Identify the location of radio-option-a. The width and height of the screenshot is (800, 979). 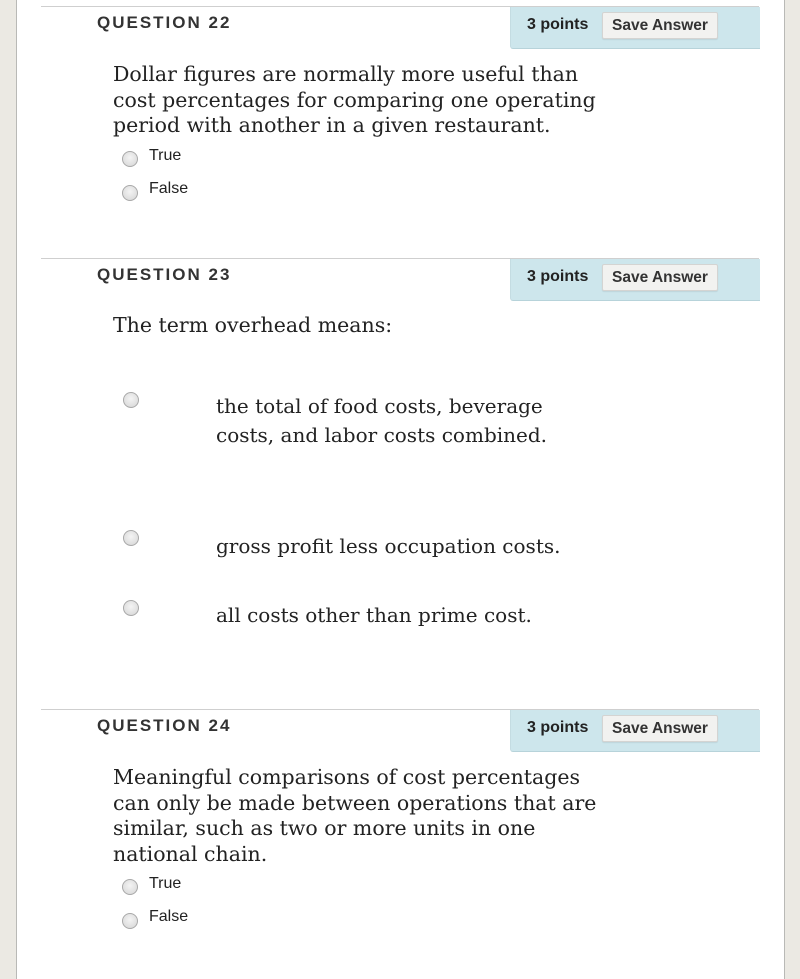
(131, 400).